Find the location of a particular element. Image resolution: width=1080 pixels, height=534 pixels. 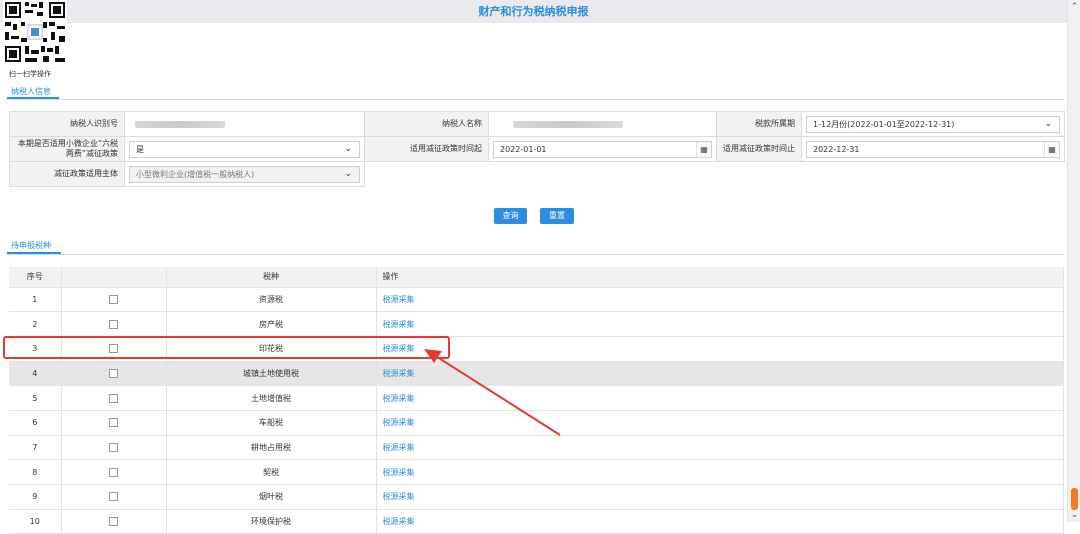

page-title: 财产和行为税纳税申报 is located at coordinates (533, 11).